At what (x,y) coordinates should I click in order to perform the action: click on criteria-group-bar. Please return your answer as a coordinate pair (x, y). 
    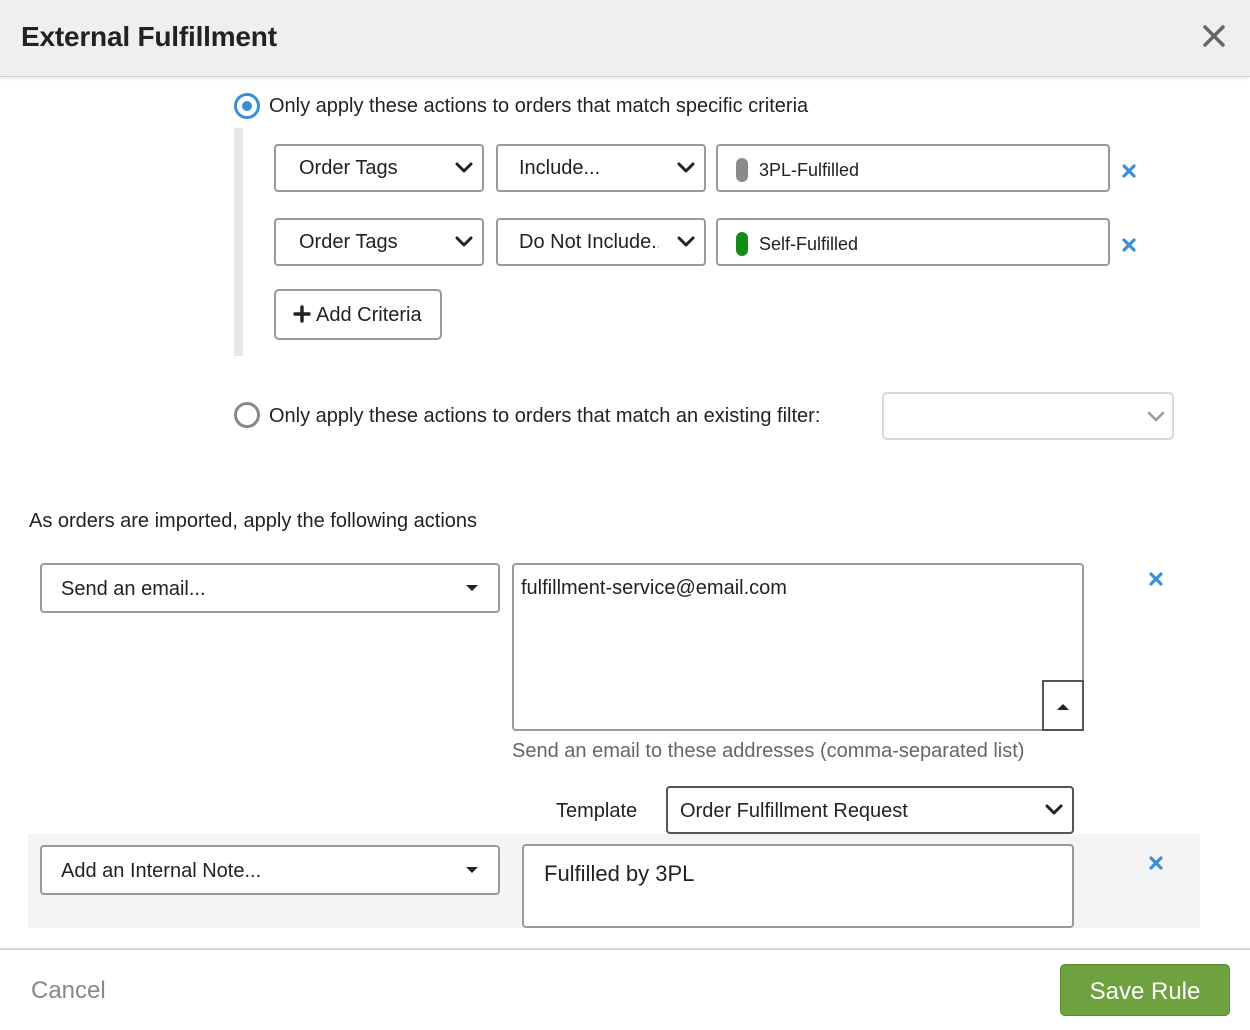
    Looking at the image, I should click on (238, 242).